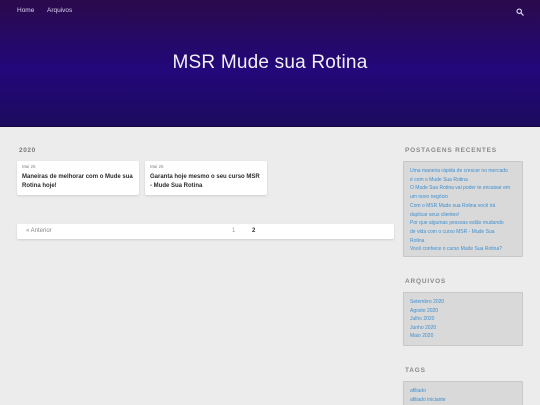  I want to click on archives-title: ARQUIVOS, so click(426, 281).